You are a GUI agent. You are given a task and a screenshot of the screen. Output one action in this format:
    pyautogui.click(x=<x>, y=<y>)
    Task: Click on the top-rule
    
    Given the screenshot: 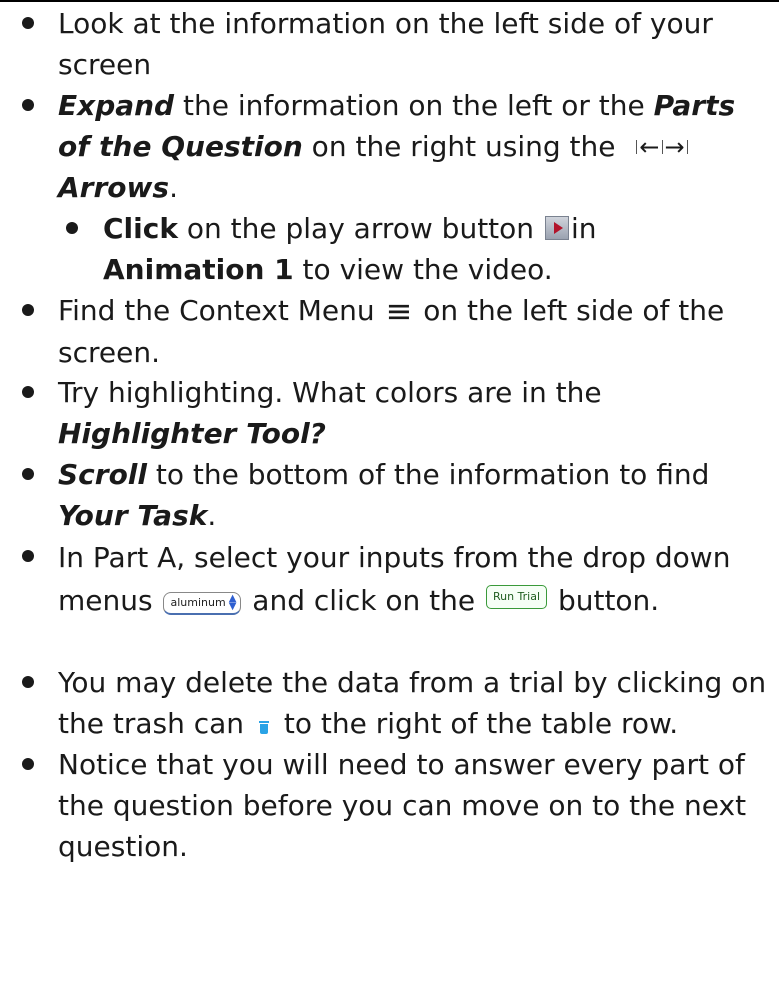 What is the action you would take?
    pyautogui.click(x=389, y=1)
    